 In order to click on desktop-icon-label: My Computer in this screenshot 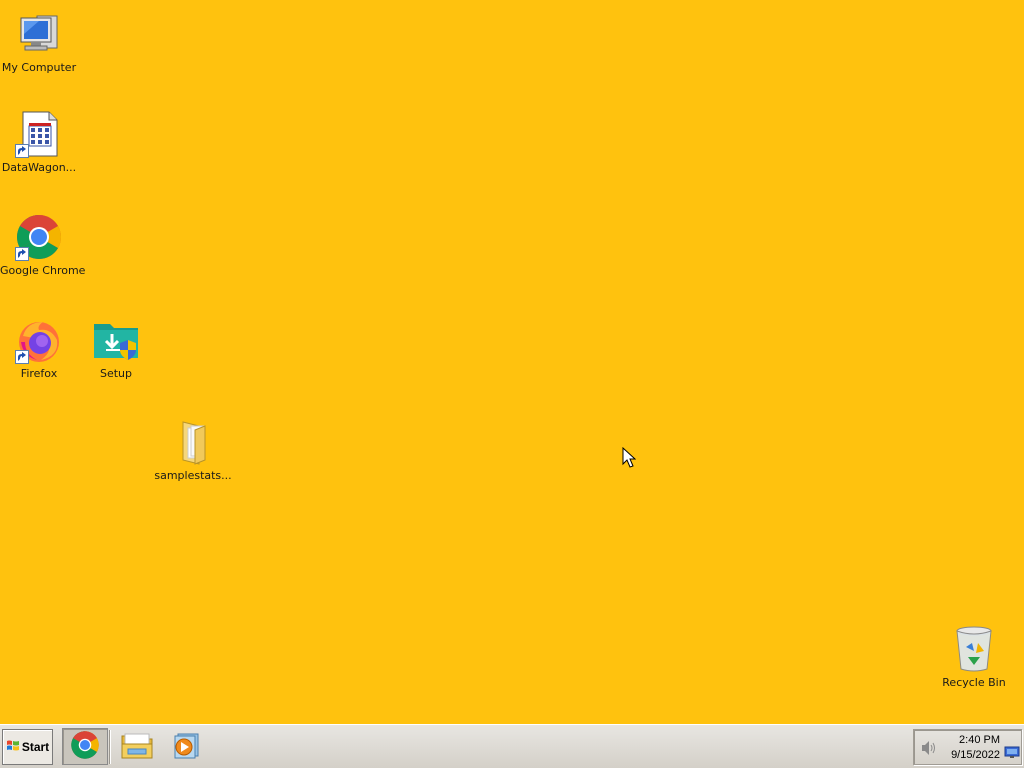, I will do `click(39, 67)`.